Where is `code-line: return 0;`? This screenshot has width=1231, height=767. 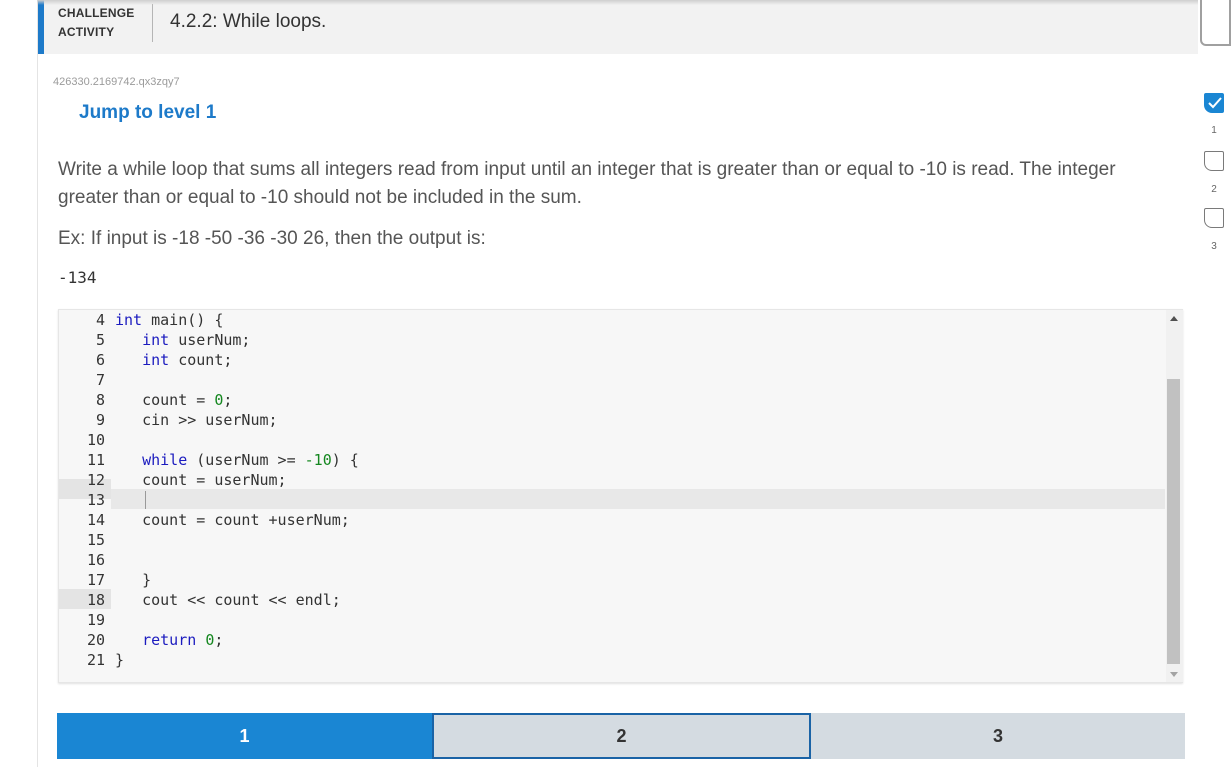 code-line: return 0; is located at coordinates (169, 640).